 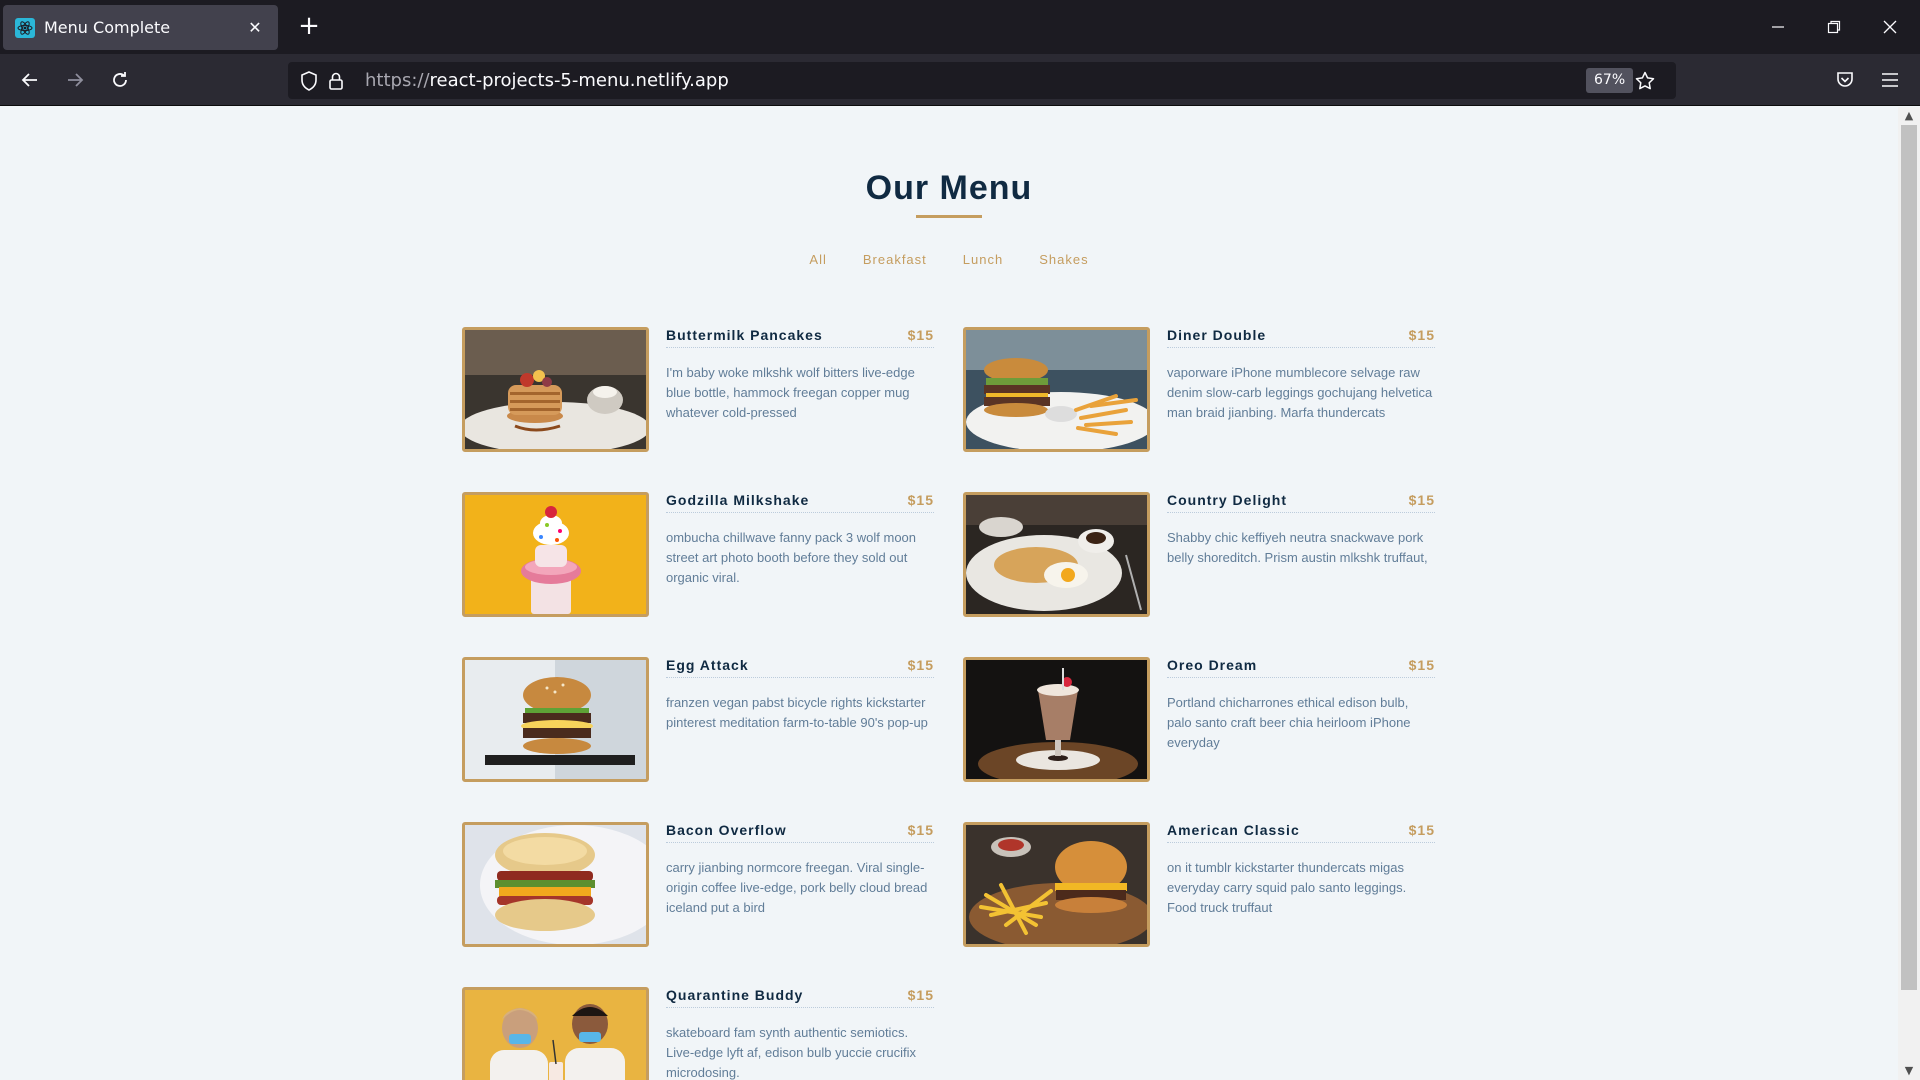 What do you see at coordinates (30, 80) in the screenshot?
I see `back-arrow-icon` at bounding box center [30, 80].